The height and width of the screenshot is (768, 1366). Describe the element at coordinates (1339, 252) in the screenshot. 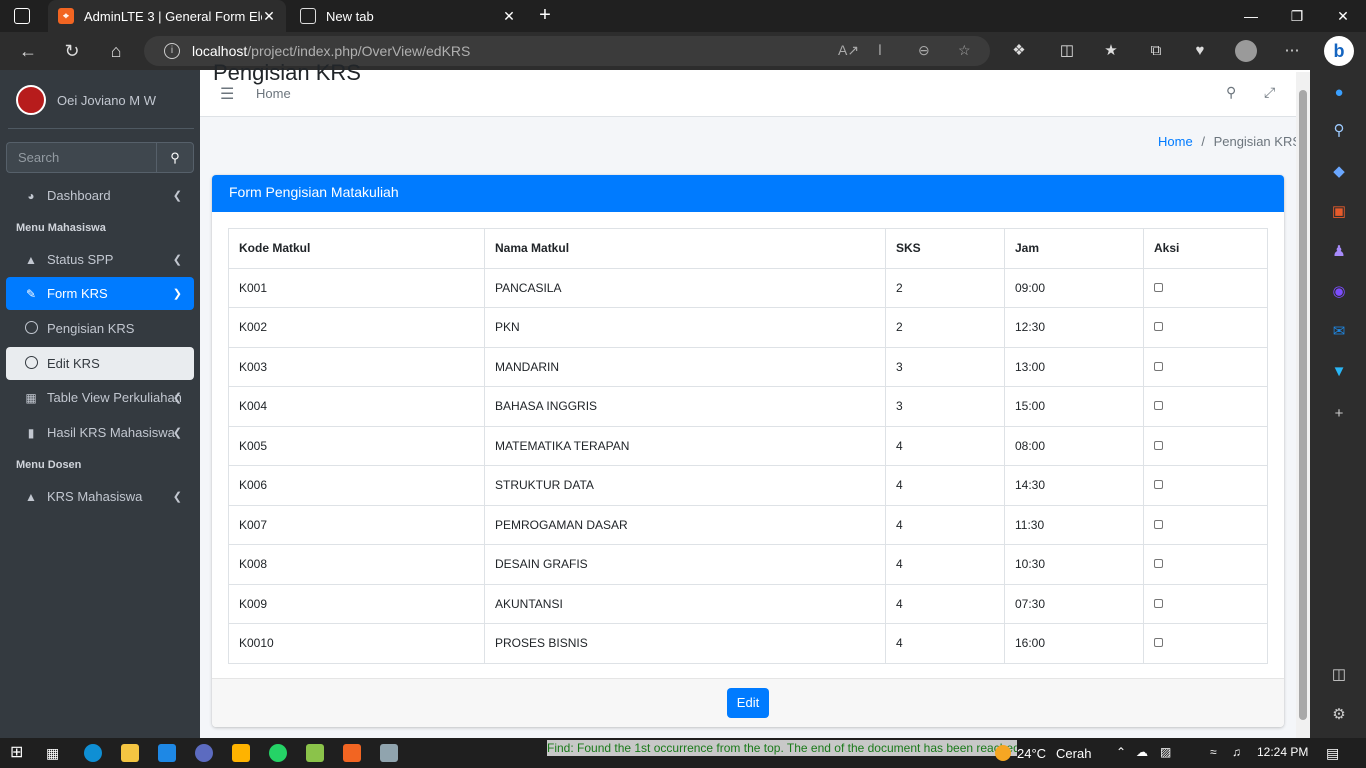

I see `games-icon: ♟` at that location.